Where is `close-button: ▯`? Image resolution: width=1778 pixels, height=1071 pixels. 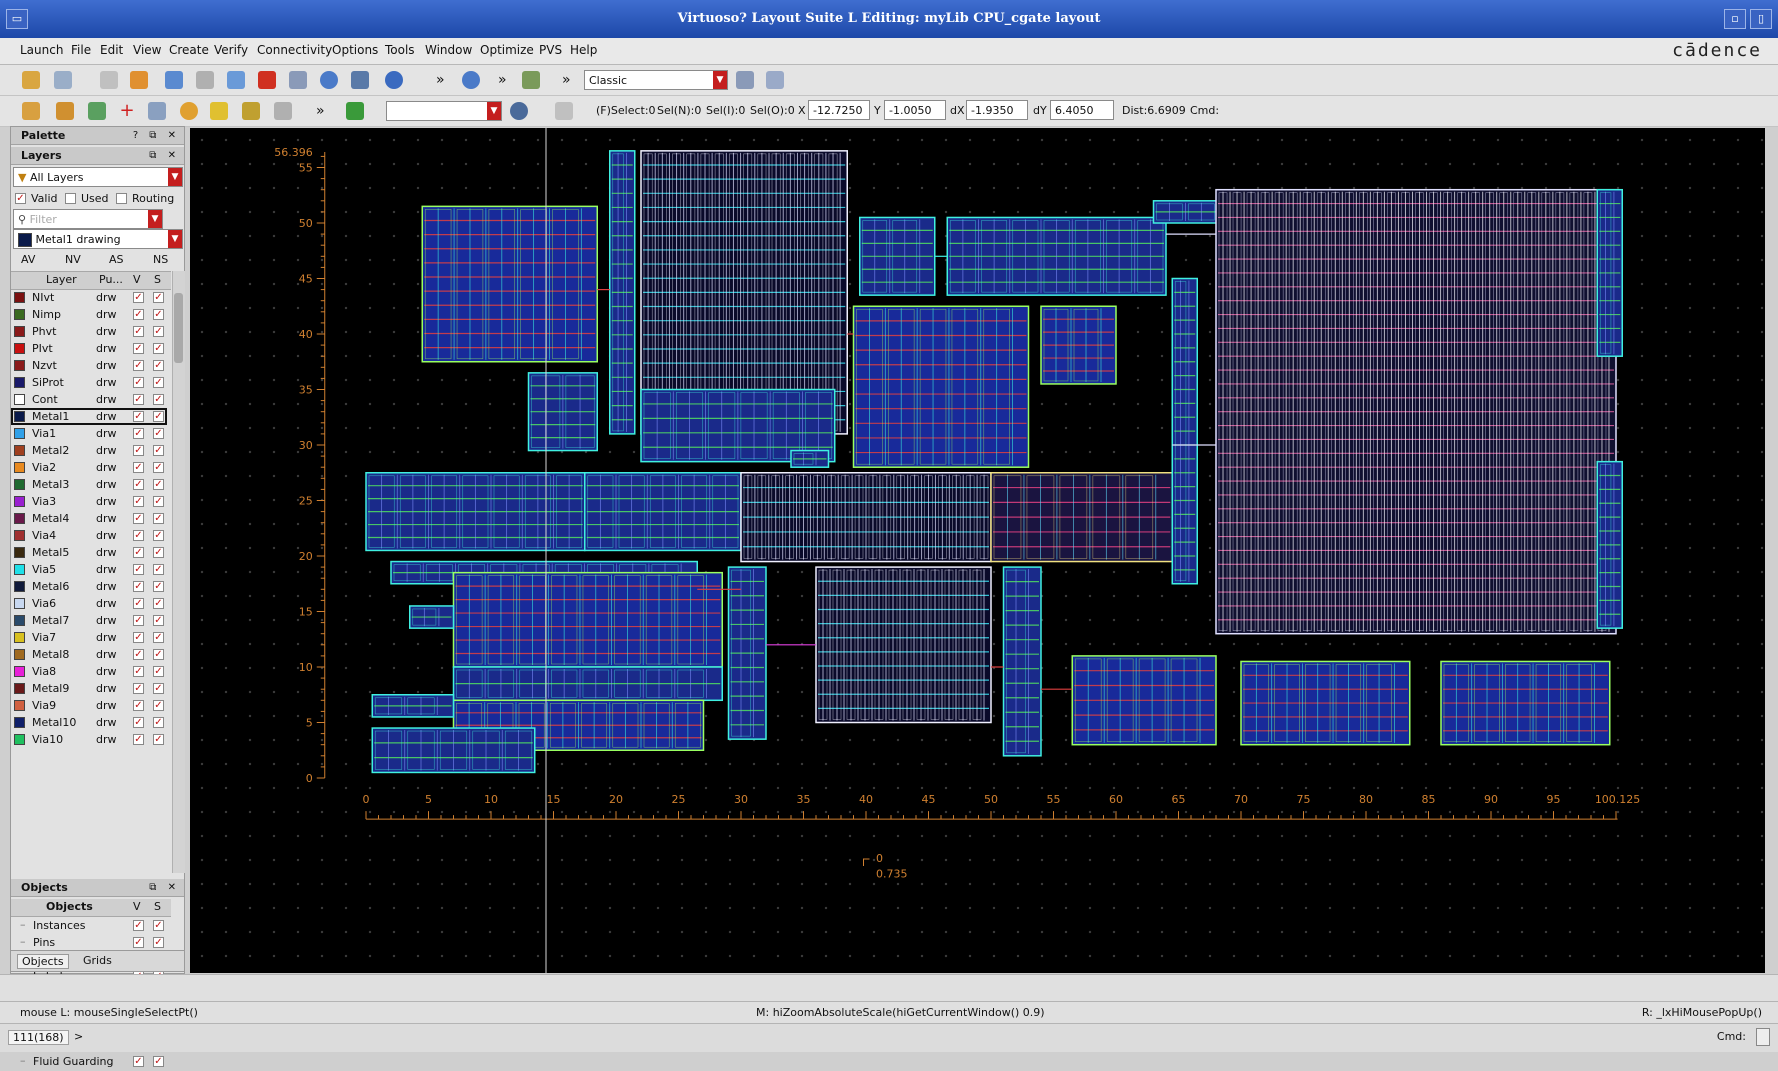
close-button: ▯ is located at coordinates (1761, 19).